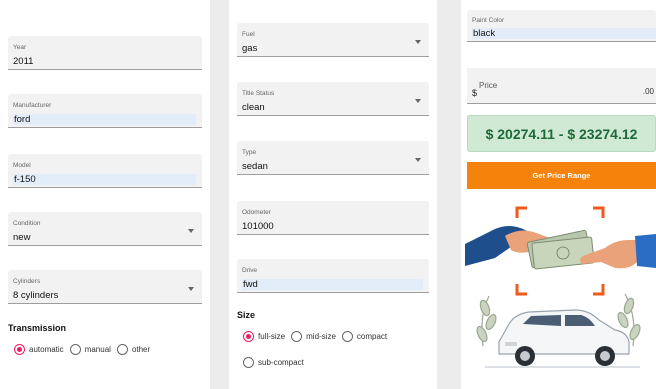 Image resolution: width=656 pixels, height=389 pixels. Describe the element at coordinates (20, 47) in the screenshot. I see `year-label: Year` at that location.